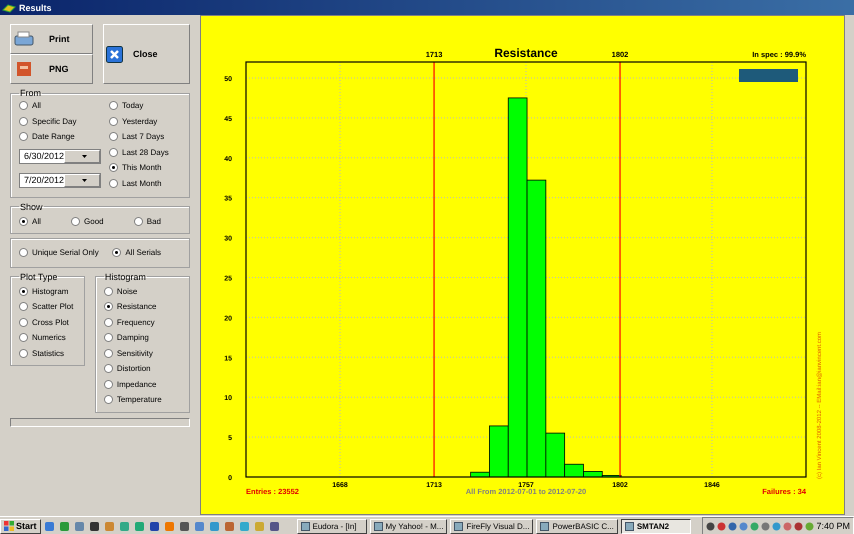 This screenshot has width=854, height=534. What do you see at coordinates (24, 39) in the screenshot?
I see `printer-icon` at bounding box center [24, 39].